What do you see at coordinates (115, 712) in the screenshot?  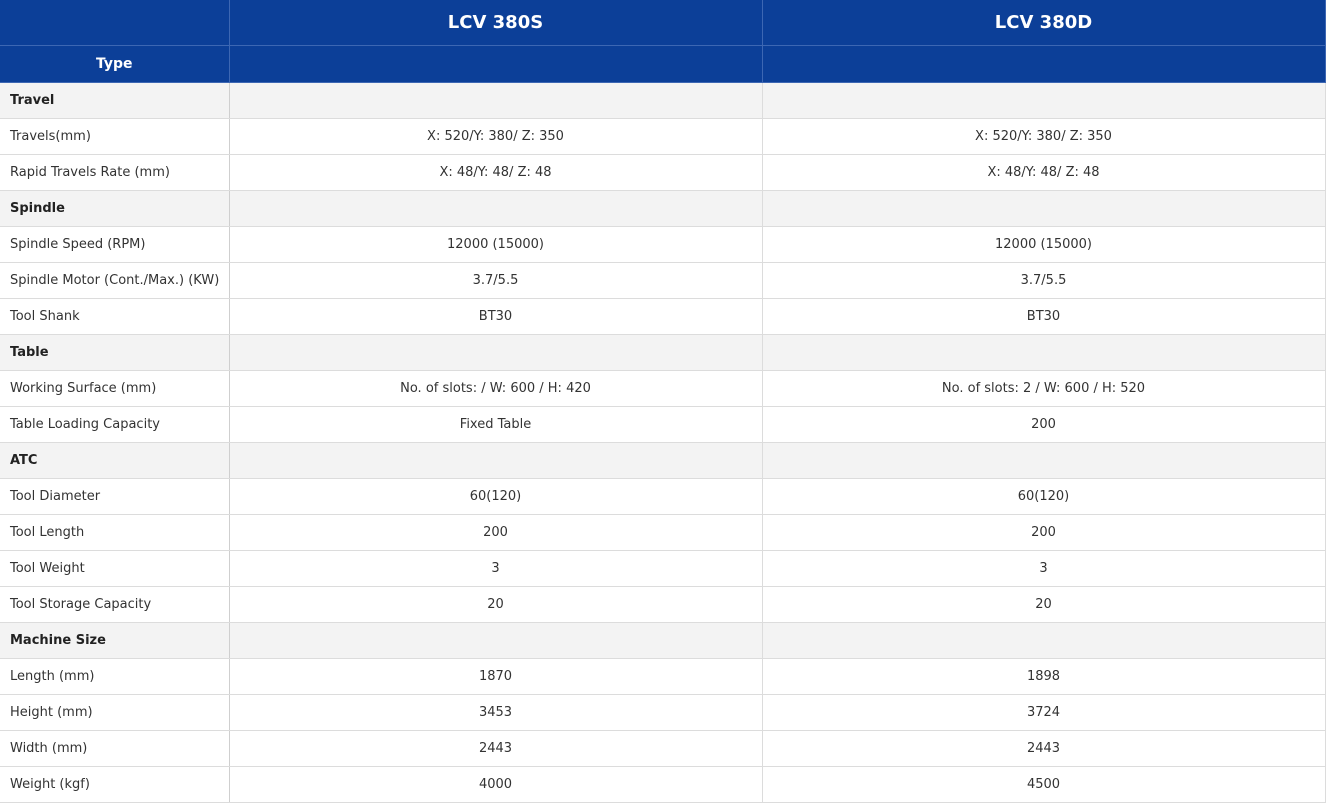 I see `spec-label: Height (mm)` at bounding box center [115, 712].